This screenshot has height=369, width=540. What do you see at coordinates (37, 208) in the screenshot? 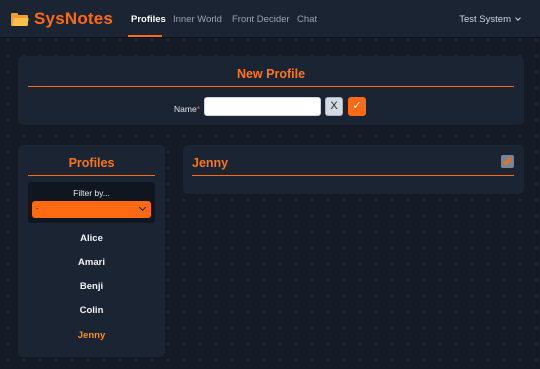
I see `filter-select-value: -` at bounding box center [37, 208].